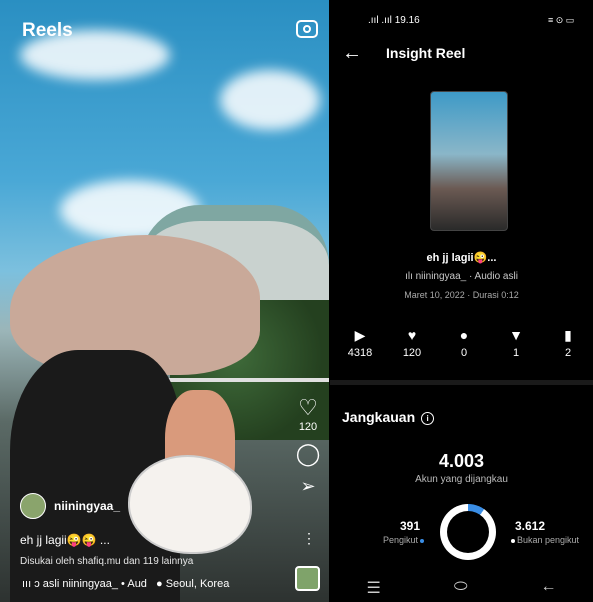 Image resolution: width=593 pixels, height=602 pixels. I want to click on menu-icon: ☰, so click(373, 588).